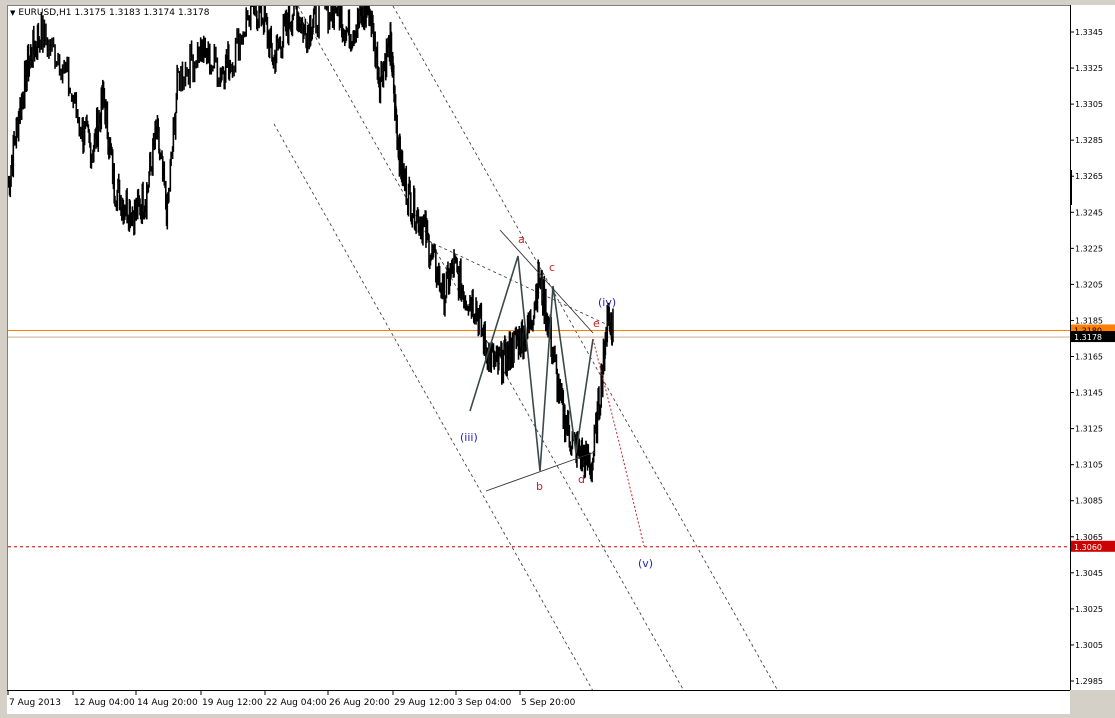 The height and width of the screenshot is (718, 1115). What do you see at coordinates (194, 13) in the screenshot?
I see `close-value: 1.3178` at bounding box center [194, 13].